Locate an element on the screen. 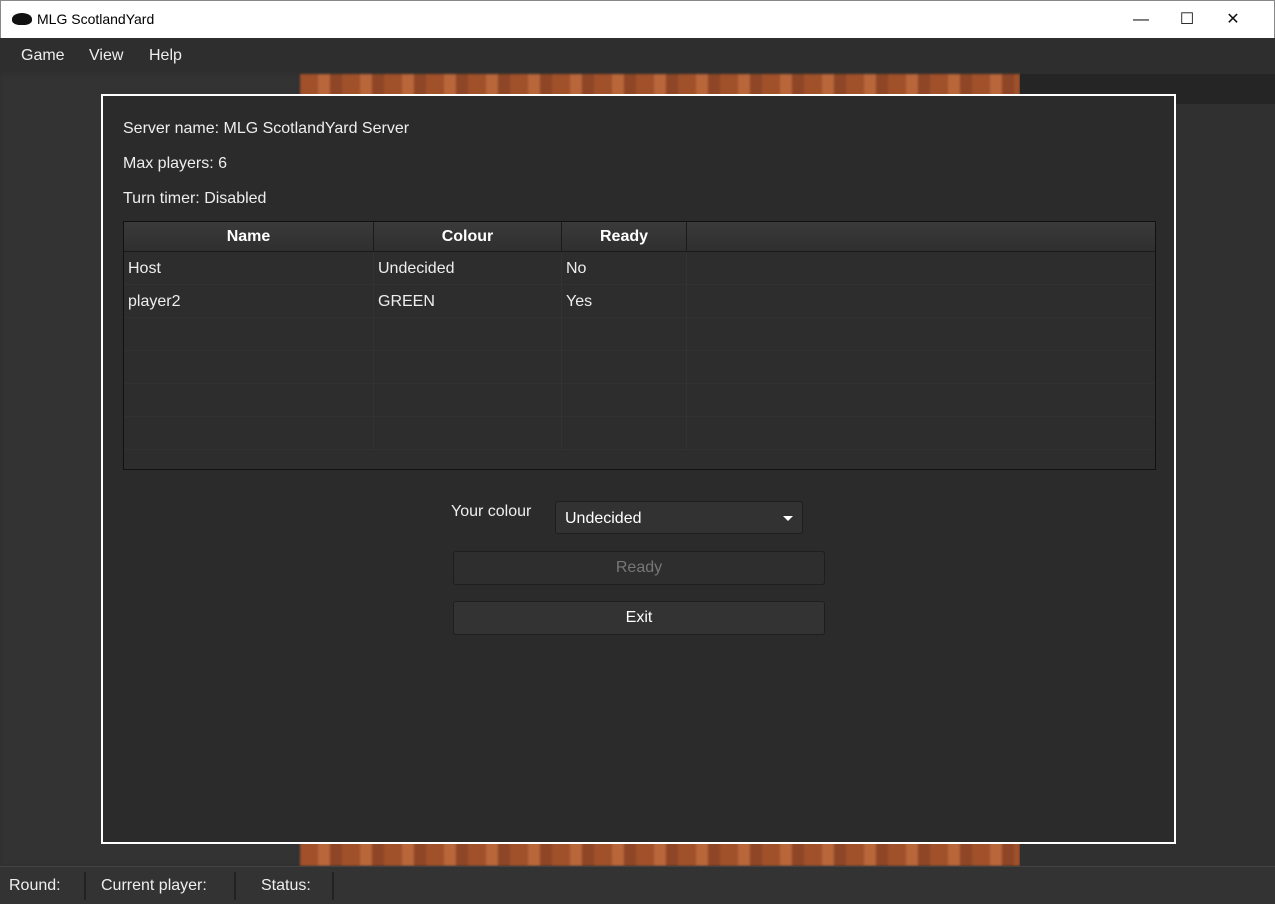 The width and height of the screenshot is (1275, 904). turn-timer: Turn timer: Disabled is located at coordinates (195, 198).